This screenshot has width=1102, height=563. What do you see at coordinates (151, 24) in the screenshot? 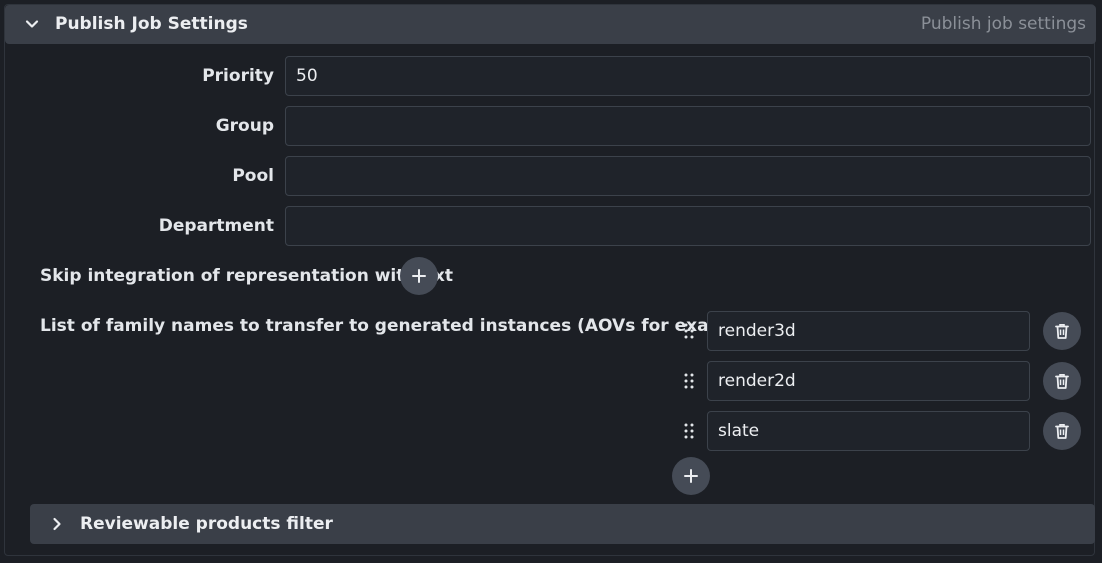
I see `section-title: Publish Job Settings` at bounding box center [151, 24].